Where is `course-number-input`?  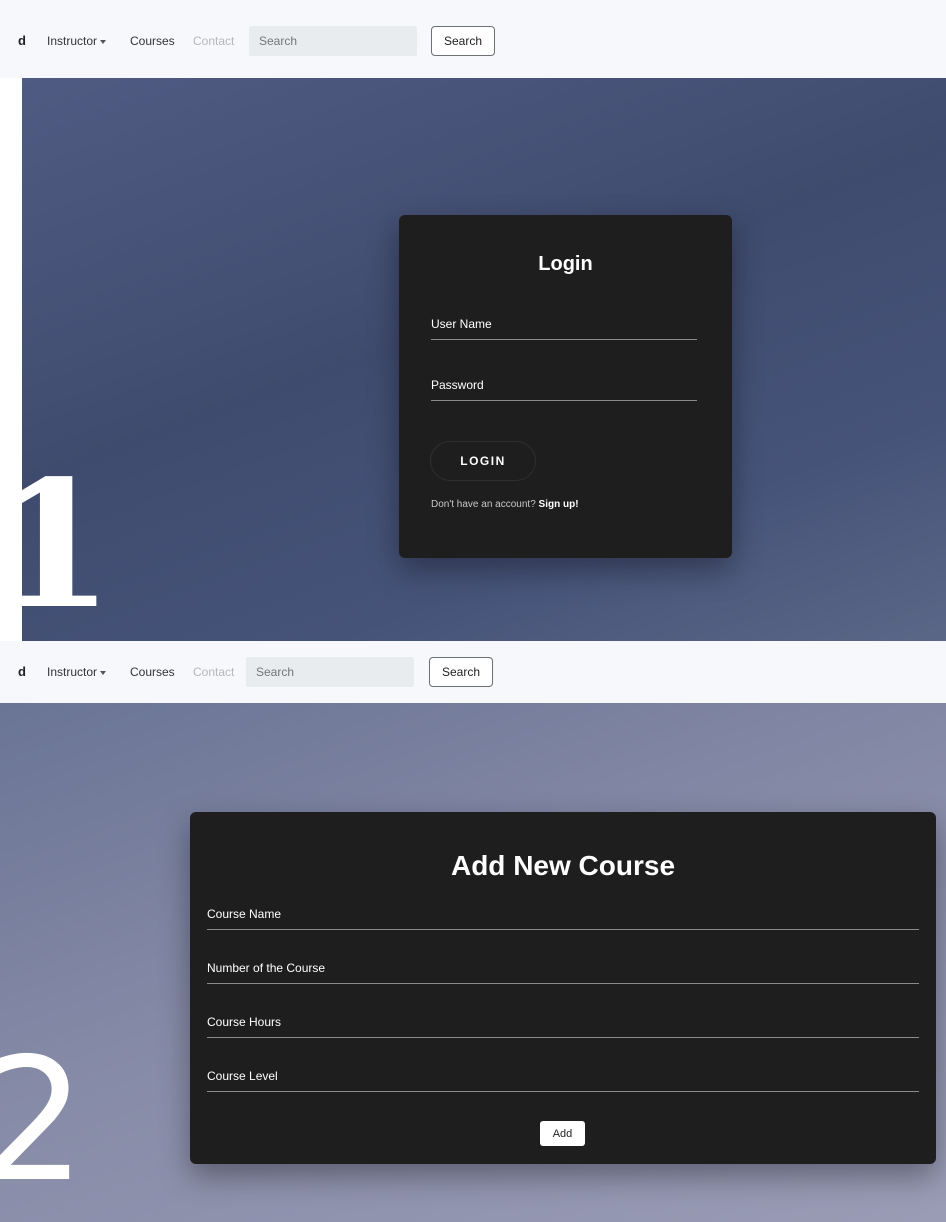 course-number-input is located at coordinates (563, 972).